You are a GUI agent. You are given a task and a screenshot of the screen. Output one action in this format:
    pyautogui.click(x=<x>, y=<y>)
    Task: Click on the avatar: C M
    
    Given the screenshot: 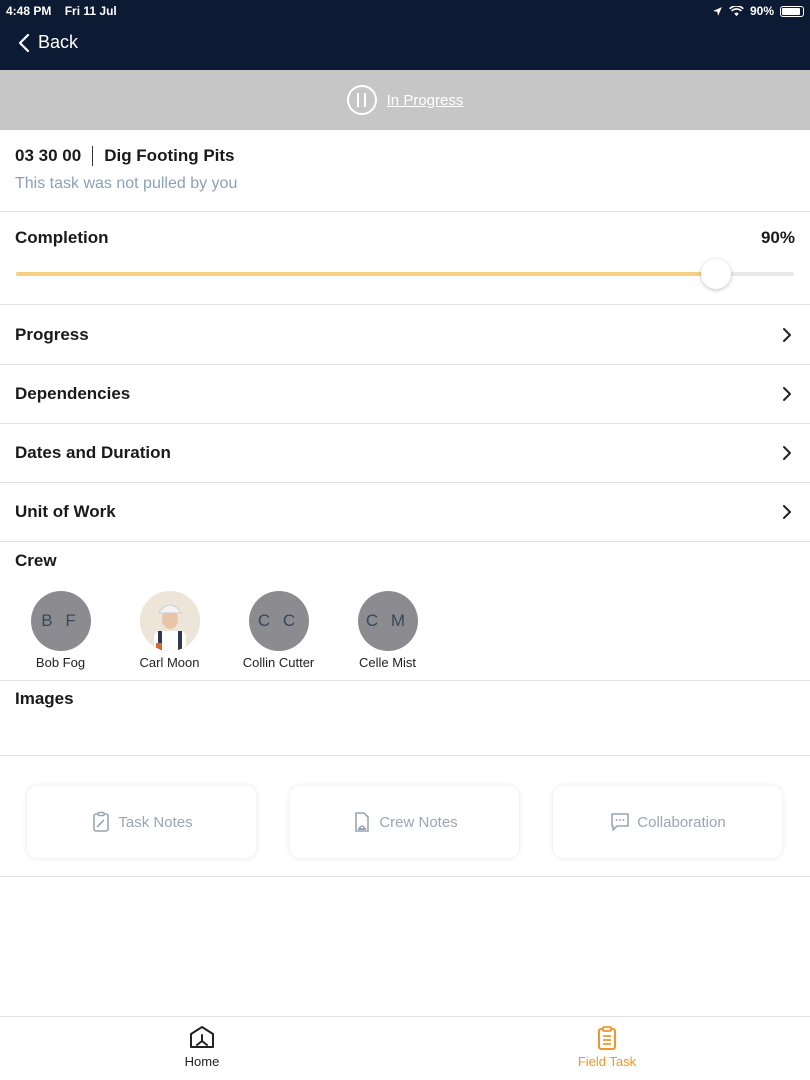 What is the action you would take?
    pyautogui.click(x=387, y=621)
    